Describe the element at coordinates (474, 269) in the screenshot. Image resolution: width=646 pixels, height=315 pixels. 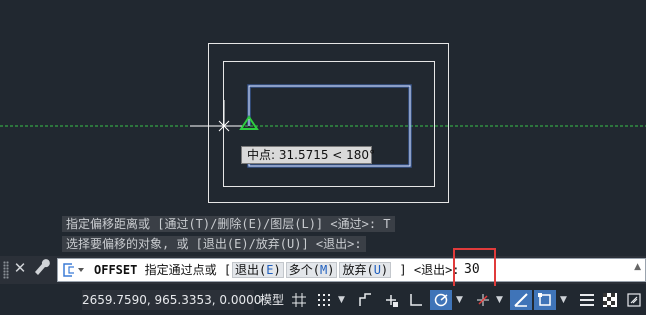
I see `input-highlight-box` at that location.